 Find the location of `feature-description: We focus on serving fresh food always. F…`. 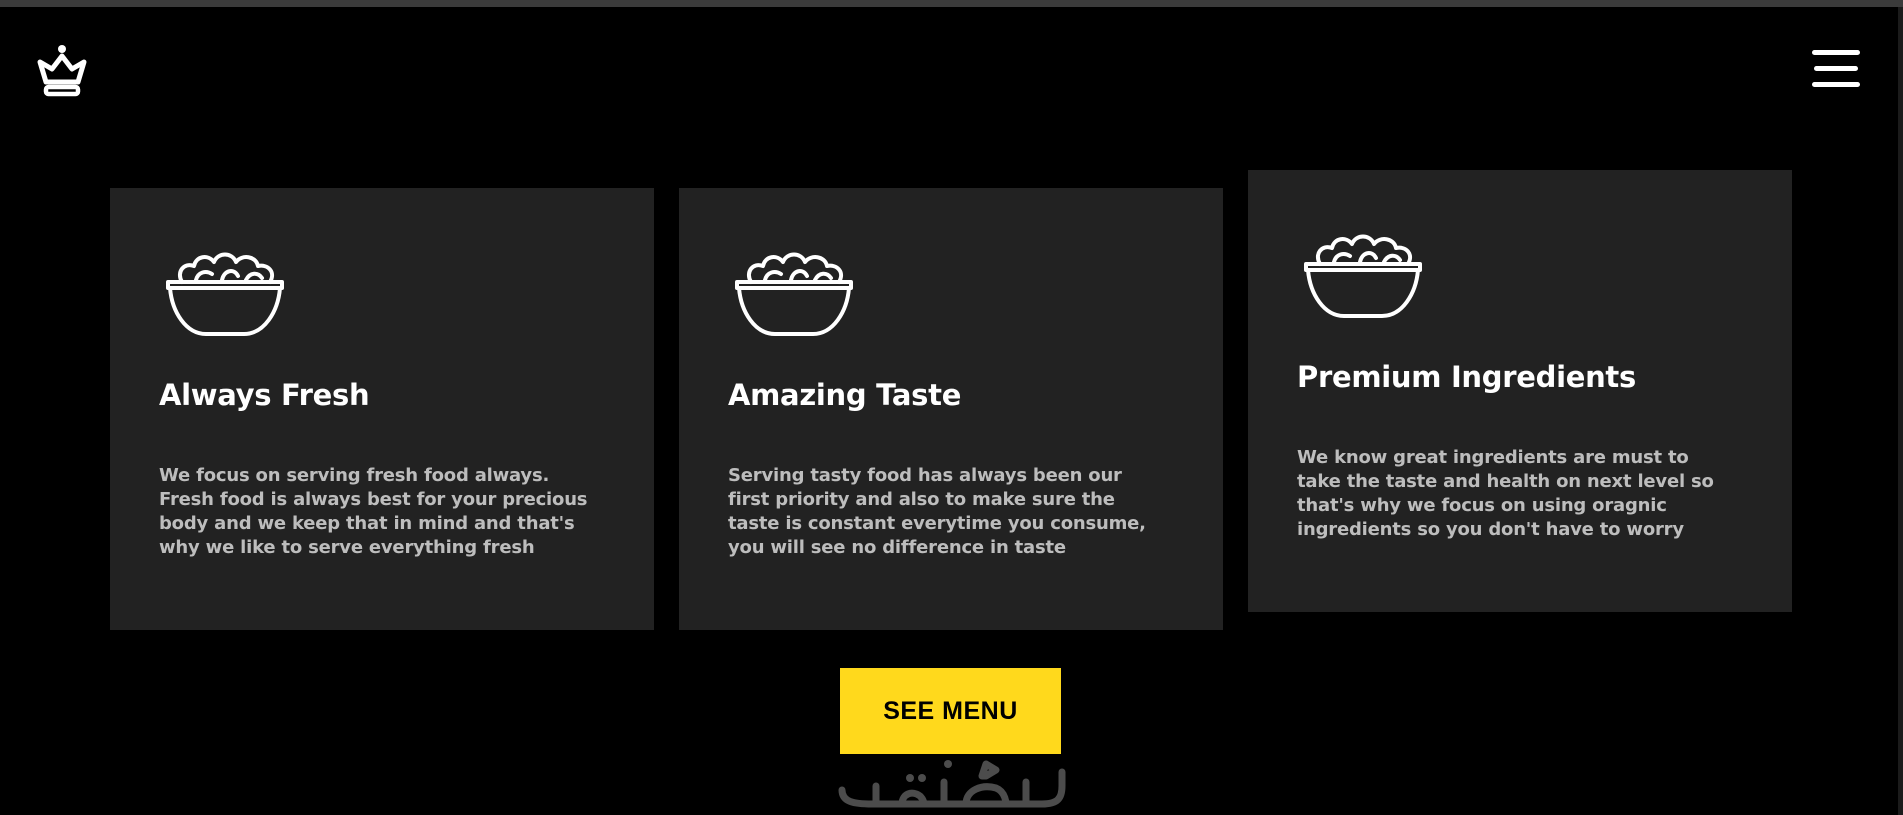

feature-description: We focus on serving fresh food always. F… is located at coordinates (373, 511).